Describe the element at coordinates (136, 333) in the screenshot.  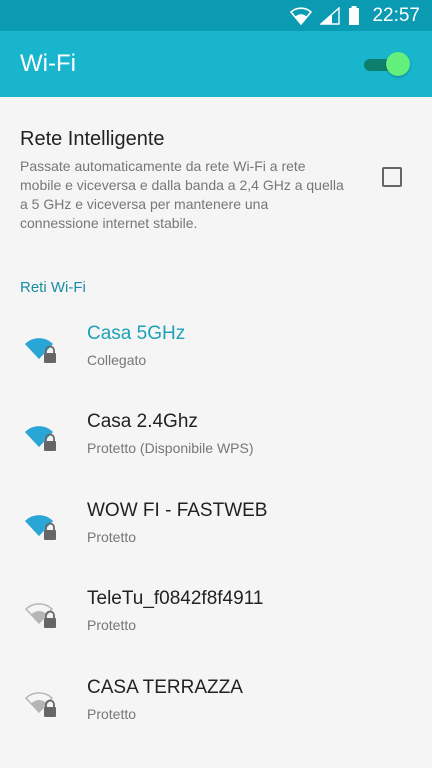
I see `network-name: Casa 5GHz` at that location.